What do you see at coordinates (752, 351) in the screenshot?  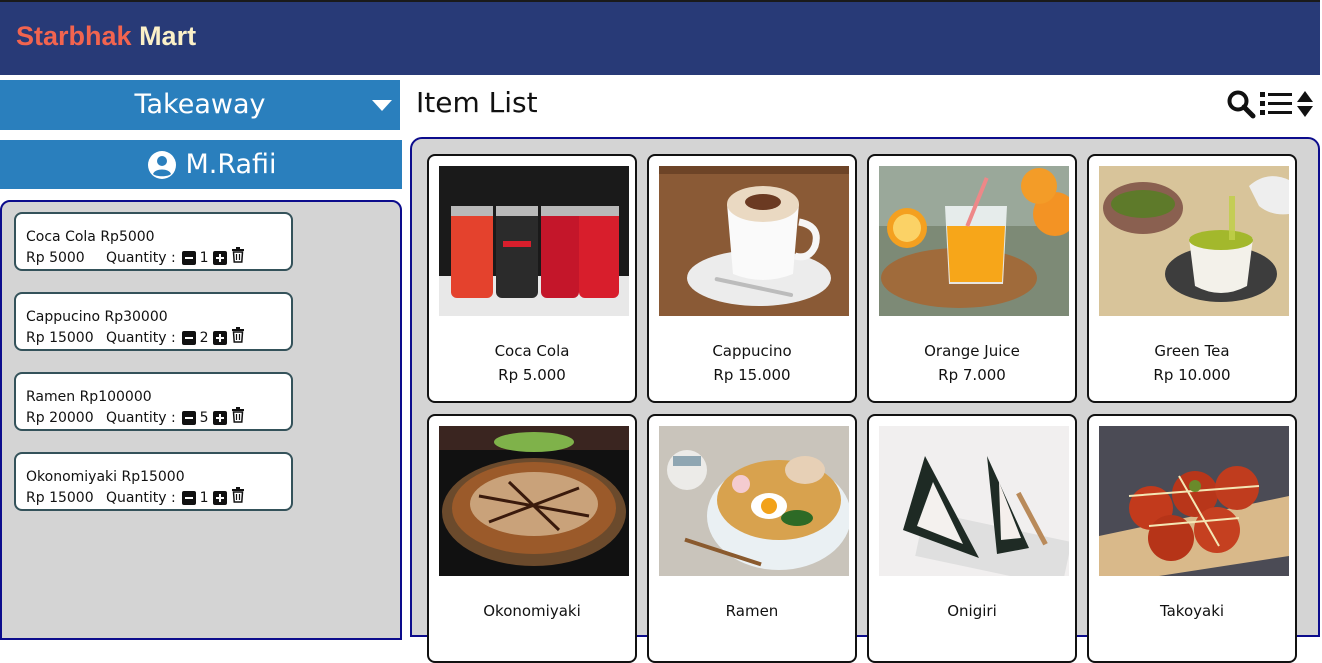 I see `product-name: Cappucino` at bounding box center [752, 351].